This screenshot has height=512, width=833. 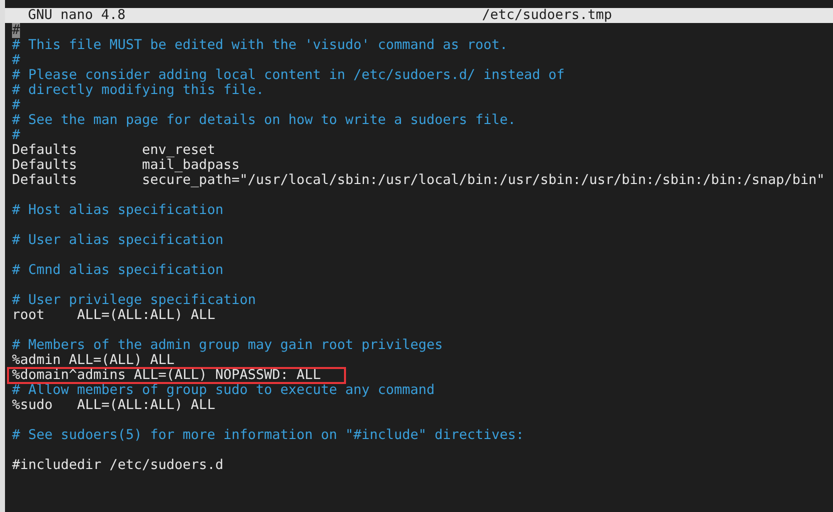 What do you see at coordinates (264, 120) in the screenshot?
I see `code-line: # See the man page for details on how to write a sudoers file.` at bounding box center [264, 120].